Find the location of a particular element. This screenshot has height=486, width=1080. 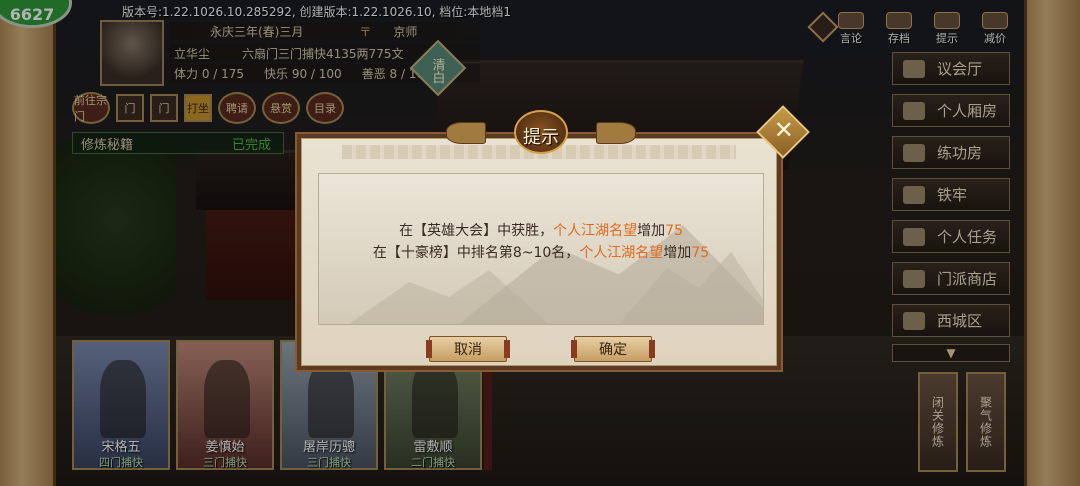

confirm-button: 确定 is located at coordinates (613, 349).